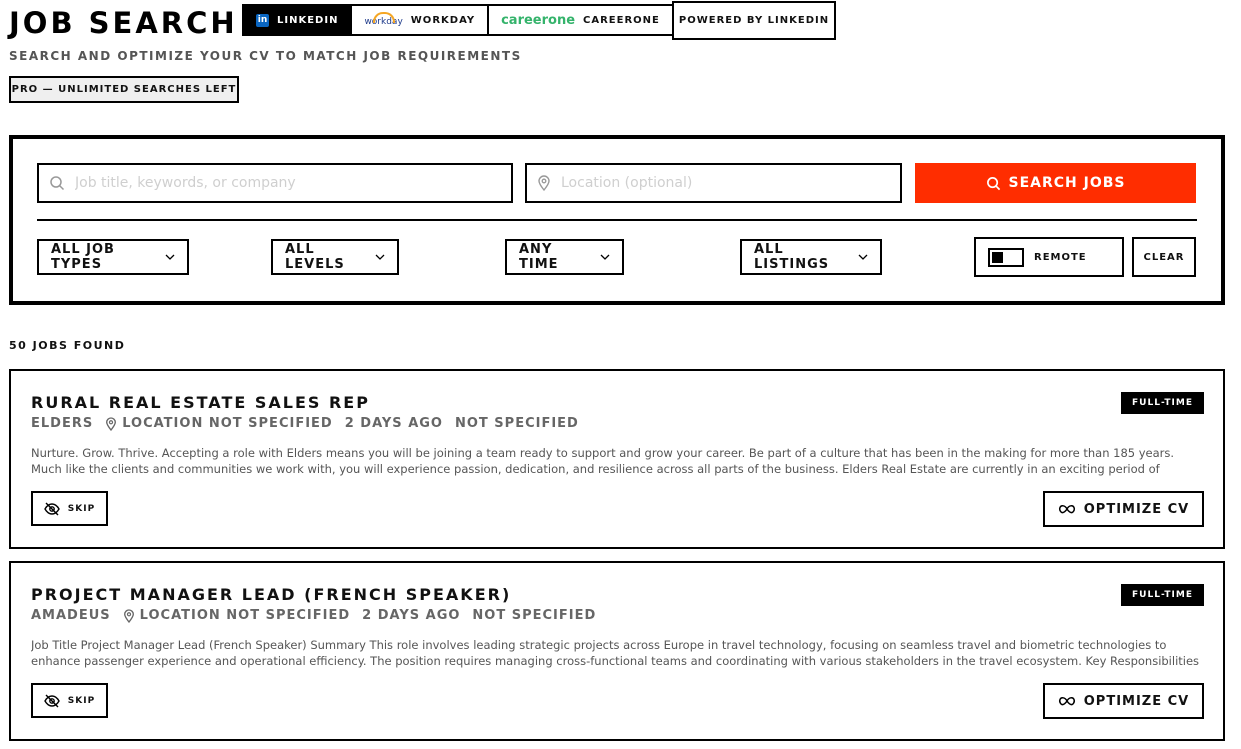 Image resolution: width=1241 pixels, height=749 pixels. I want to click on keyword-field, so click(275, 183).